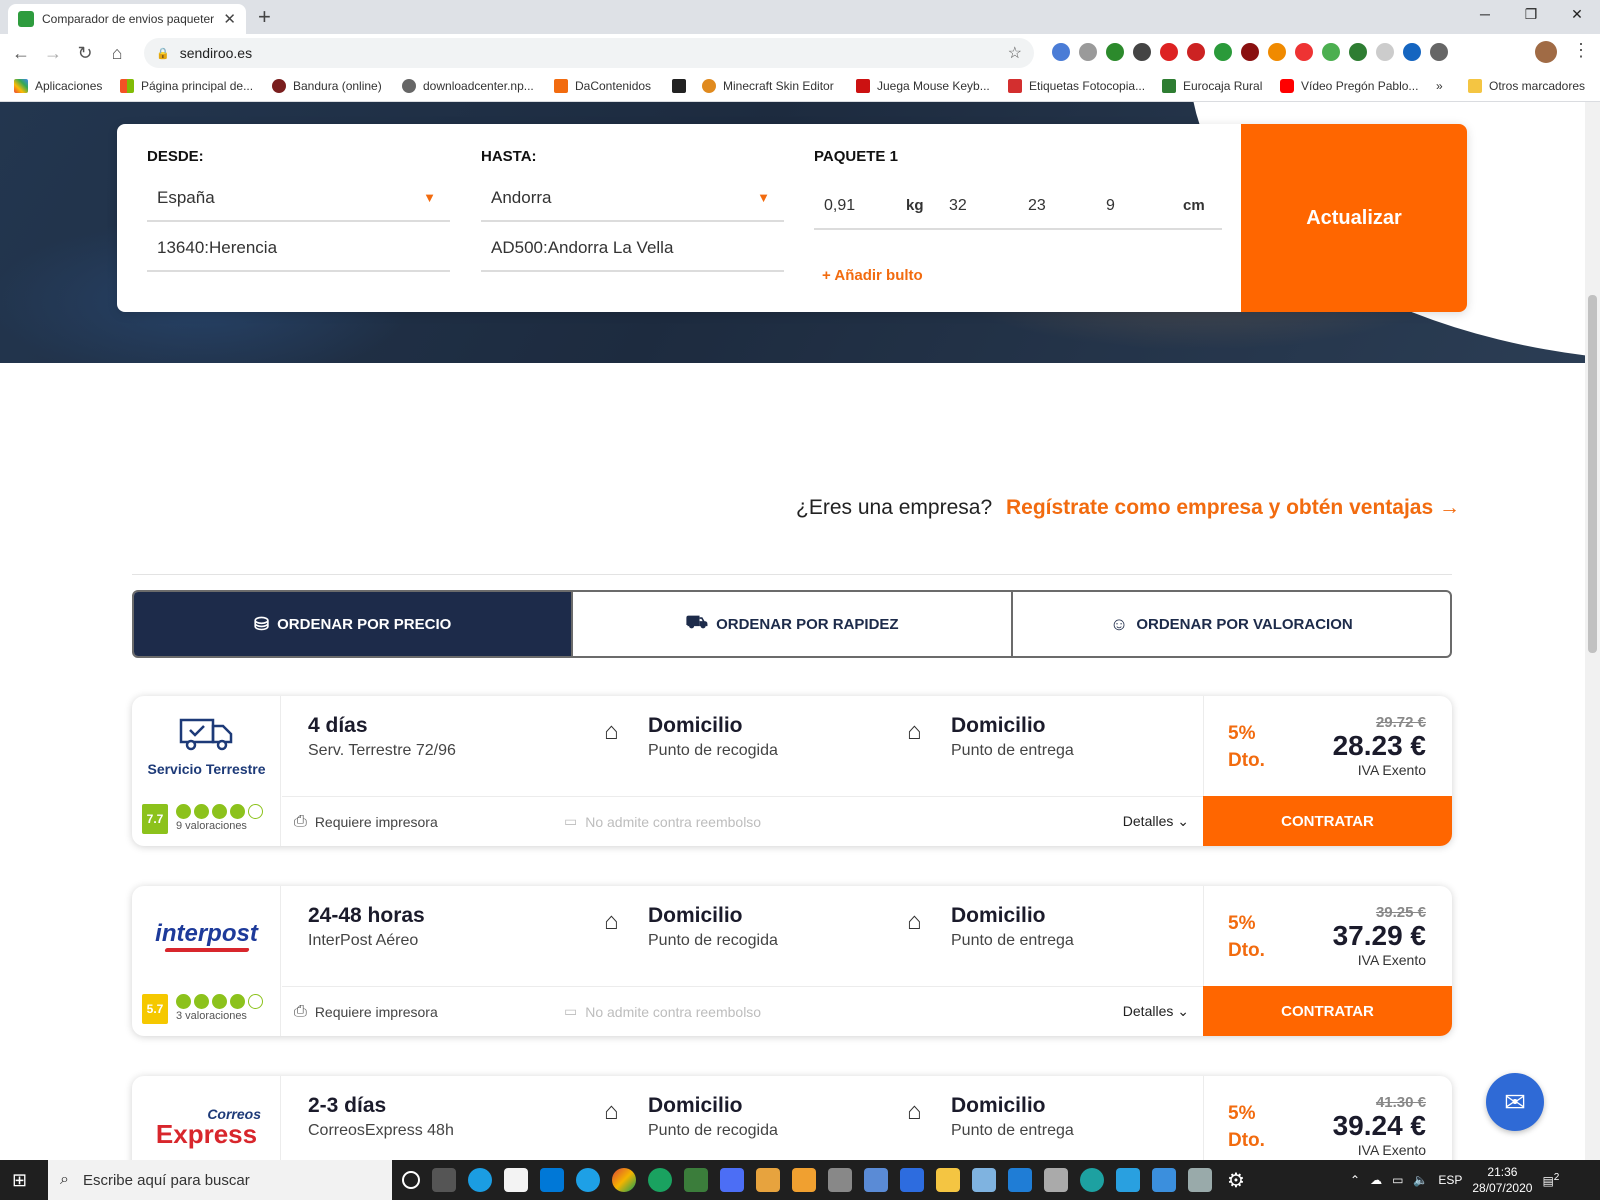 This screenshot has width=1600, height=1200. Describe the element at coordinates (1397, 1180) in the screenshot. I see `network-icon: ▭` at that location.